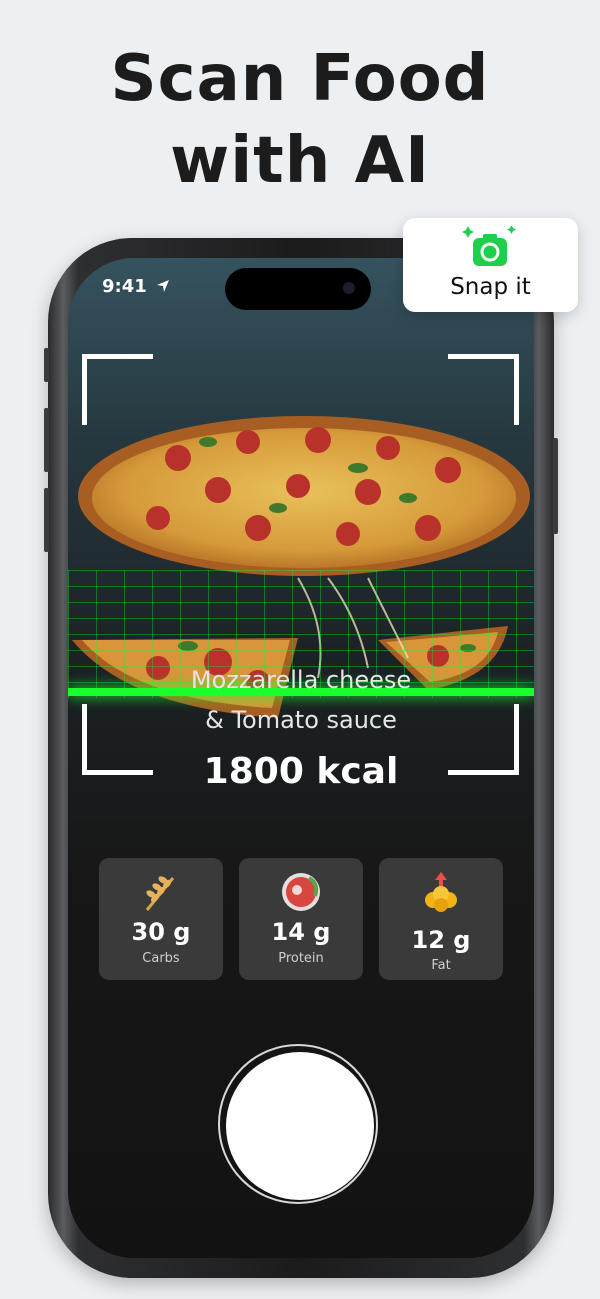 This screenshot has width=600, height=1299. Describe the element at coordinates (117, 389) in the screenshot. I see `viewfinder-corner-top-left` at that location.